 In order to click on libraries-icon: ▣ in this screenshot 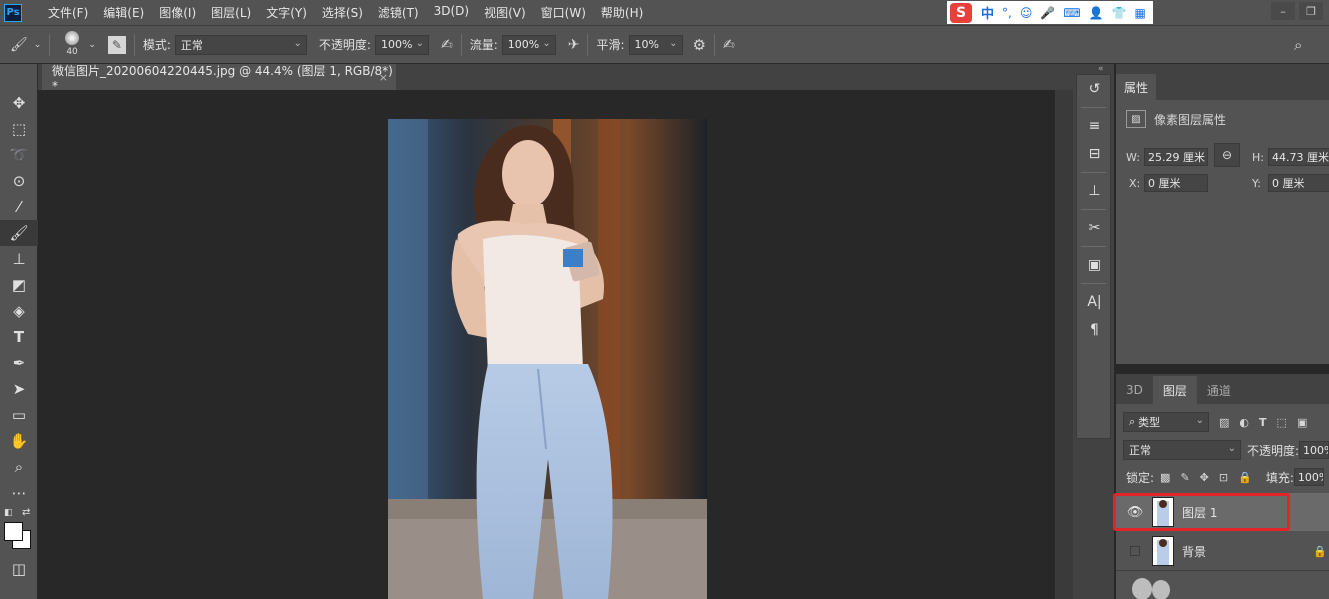, I will do `click(1094, 265)`.